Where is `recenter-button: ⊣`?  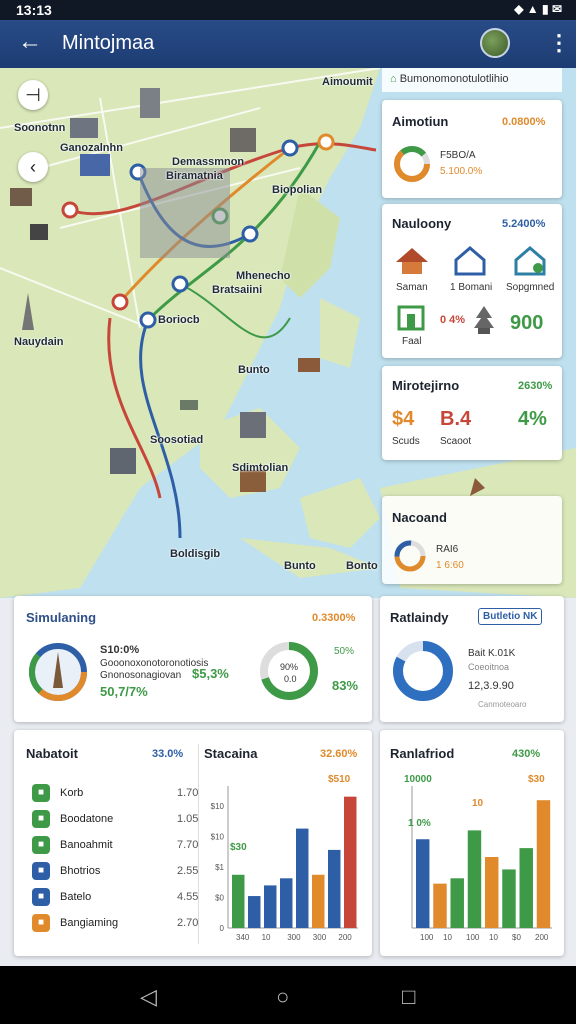 recenter-button: ⊣ is located at coordinates (33, 95).